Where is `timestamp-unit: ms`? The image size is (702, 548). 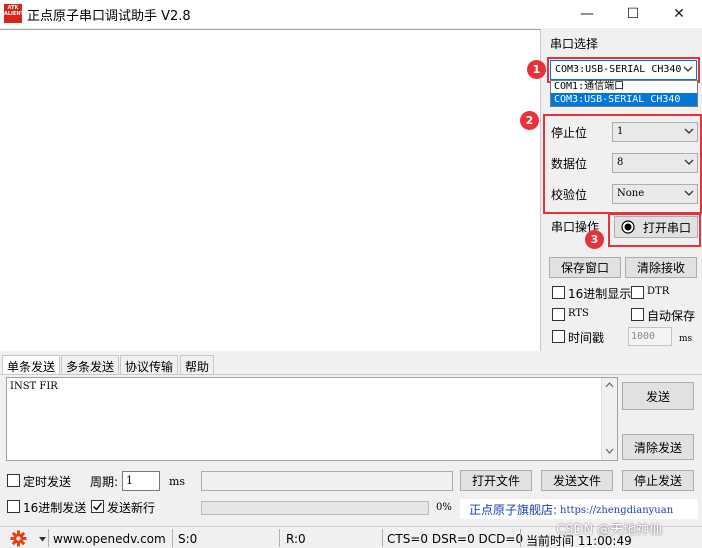 timestamp-unit: ms is located at coordinates (686, 339).